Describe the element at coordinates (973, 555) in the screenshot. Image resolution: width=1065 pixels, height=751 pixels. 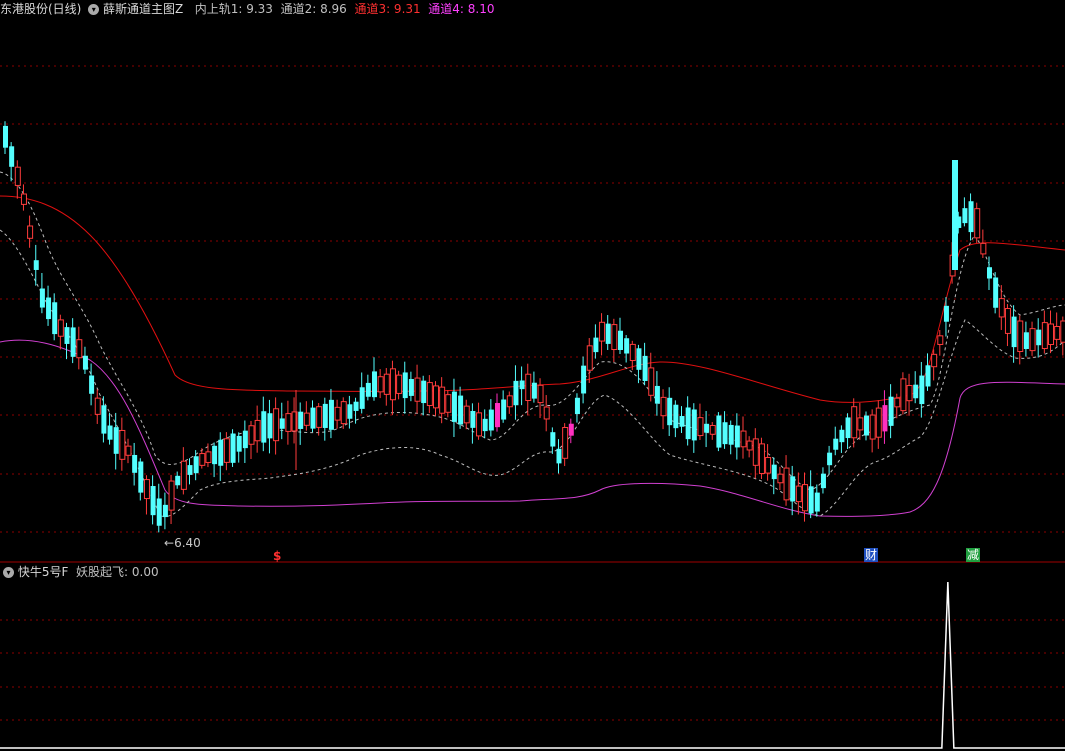
I see `jian-tag: 减` at that location.